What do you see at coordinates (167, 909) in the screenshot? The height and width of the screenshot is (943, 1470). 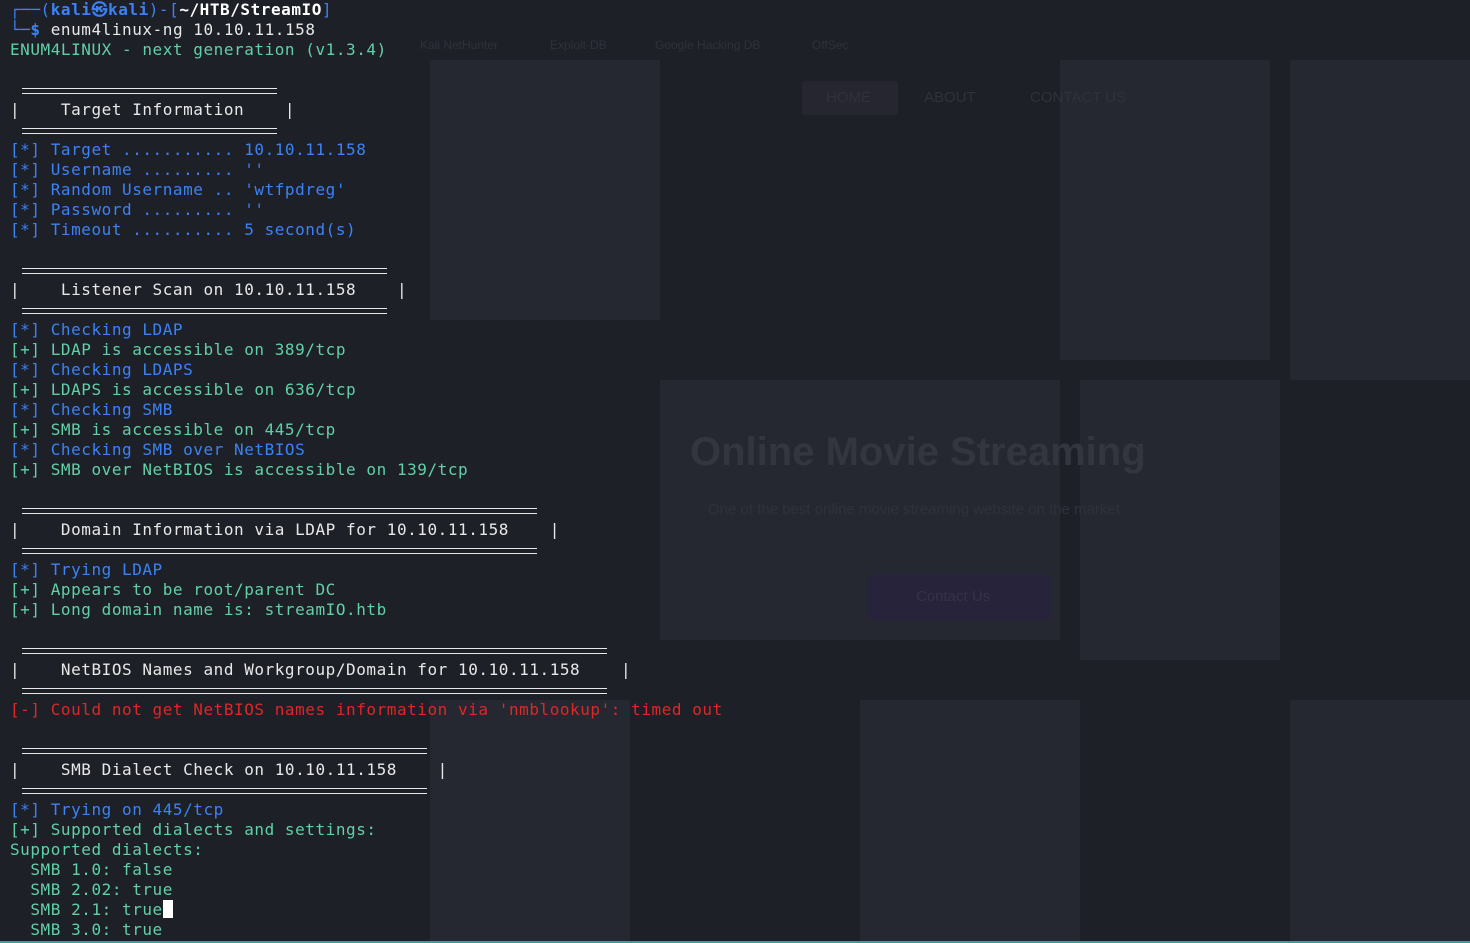 I see `text-cursor` at bounding box center [167, 909].